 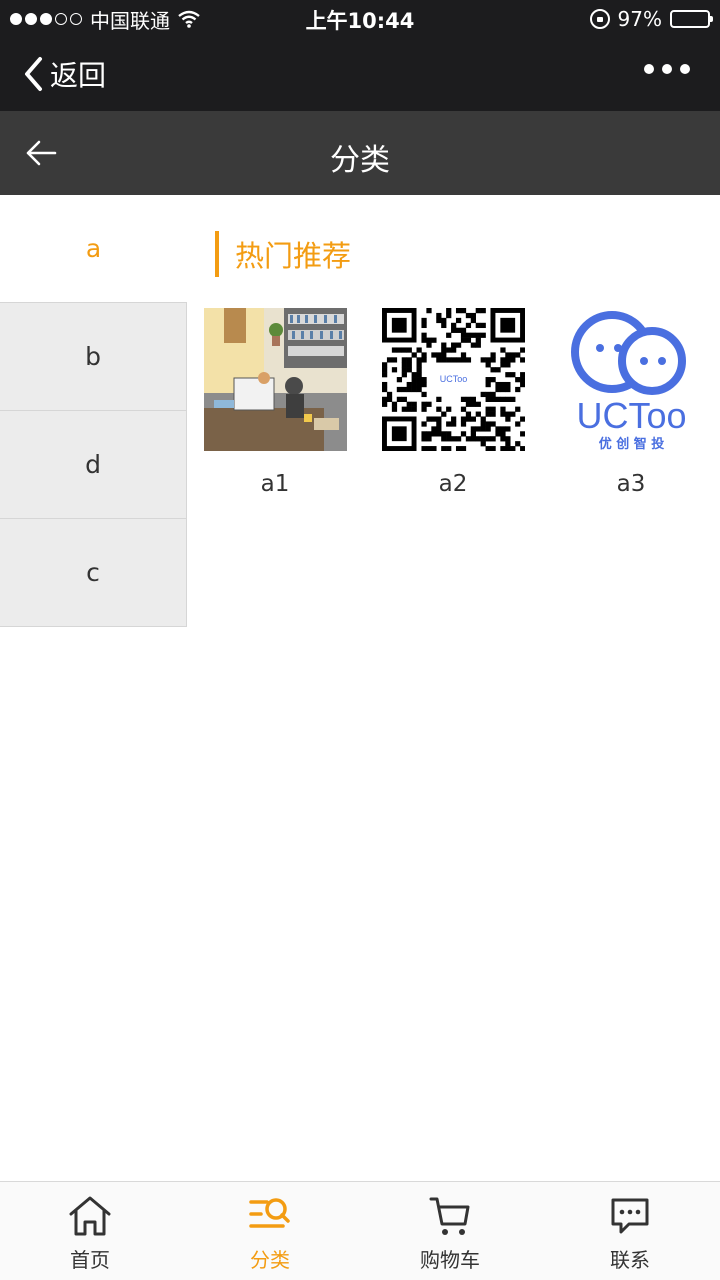 What do you see at coordinates (270, 1231) in the screenshot?
I see `tab-category: 分类` at bounding box center [270, 1231].